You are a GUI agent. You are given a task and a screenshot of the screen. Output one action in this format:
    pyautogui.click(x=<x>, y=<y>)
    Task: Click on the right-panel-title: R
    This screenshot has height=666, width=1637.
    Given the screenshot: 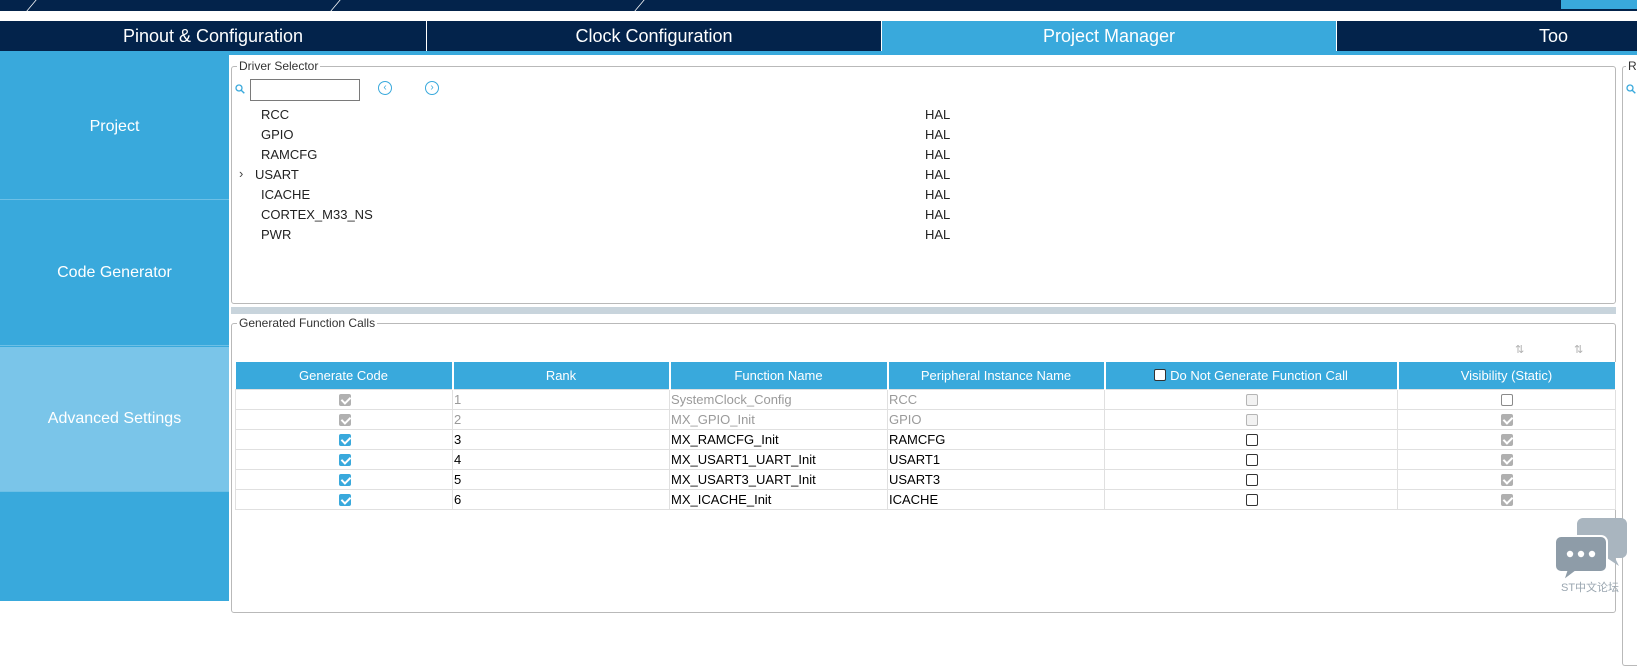 What is the action you would take?
    pyautogui.click(x=1631, y=66)
    